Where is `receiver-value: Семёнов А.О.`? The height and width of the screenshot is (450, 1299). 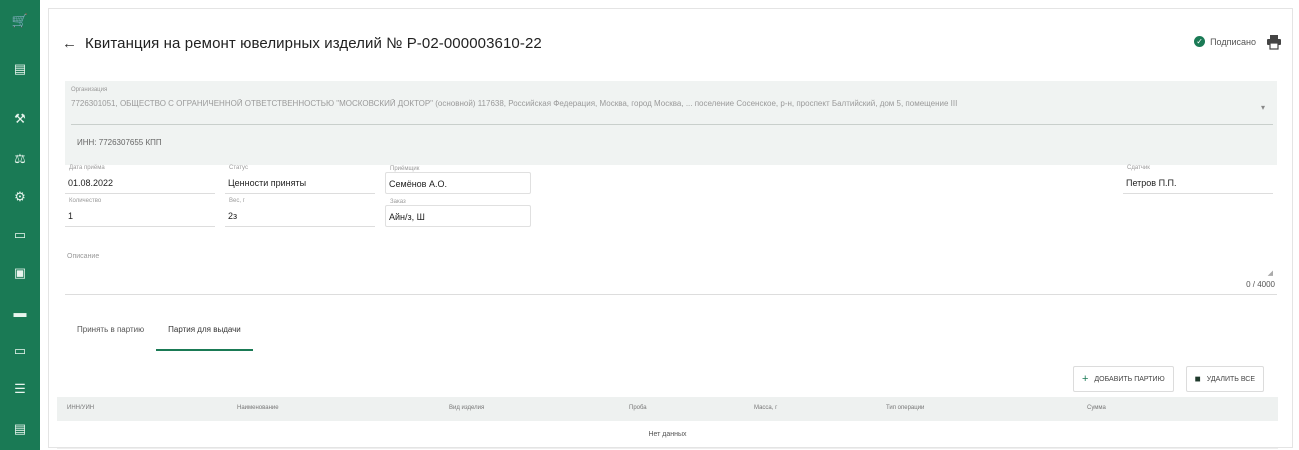 receiver-value: Семёнов А.О. is located at coordinates (418, 184).